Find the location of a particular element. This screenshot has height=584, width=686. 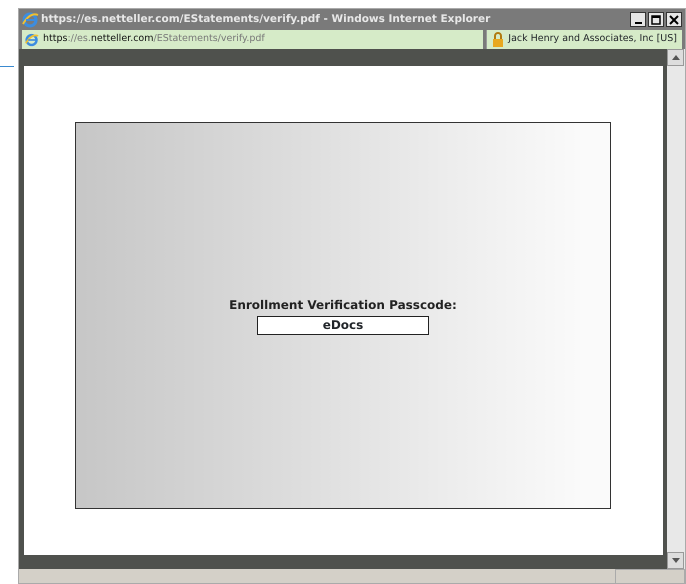

maximize-button is located at coordinates (656, 19).